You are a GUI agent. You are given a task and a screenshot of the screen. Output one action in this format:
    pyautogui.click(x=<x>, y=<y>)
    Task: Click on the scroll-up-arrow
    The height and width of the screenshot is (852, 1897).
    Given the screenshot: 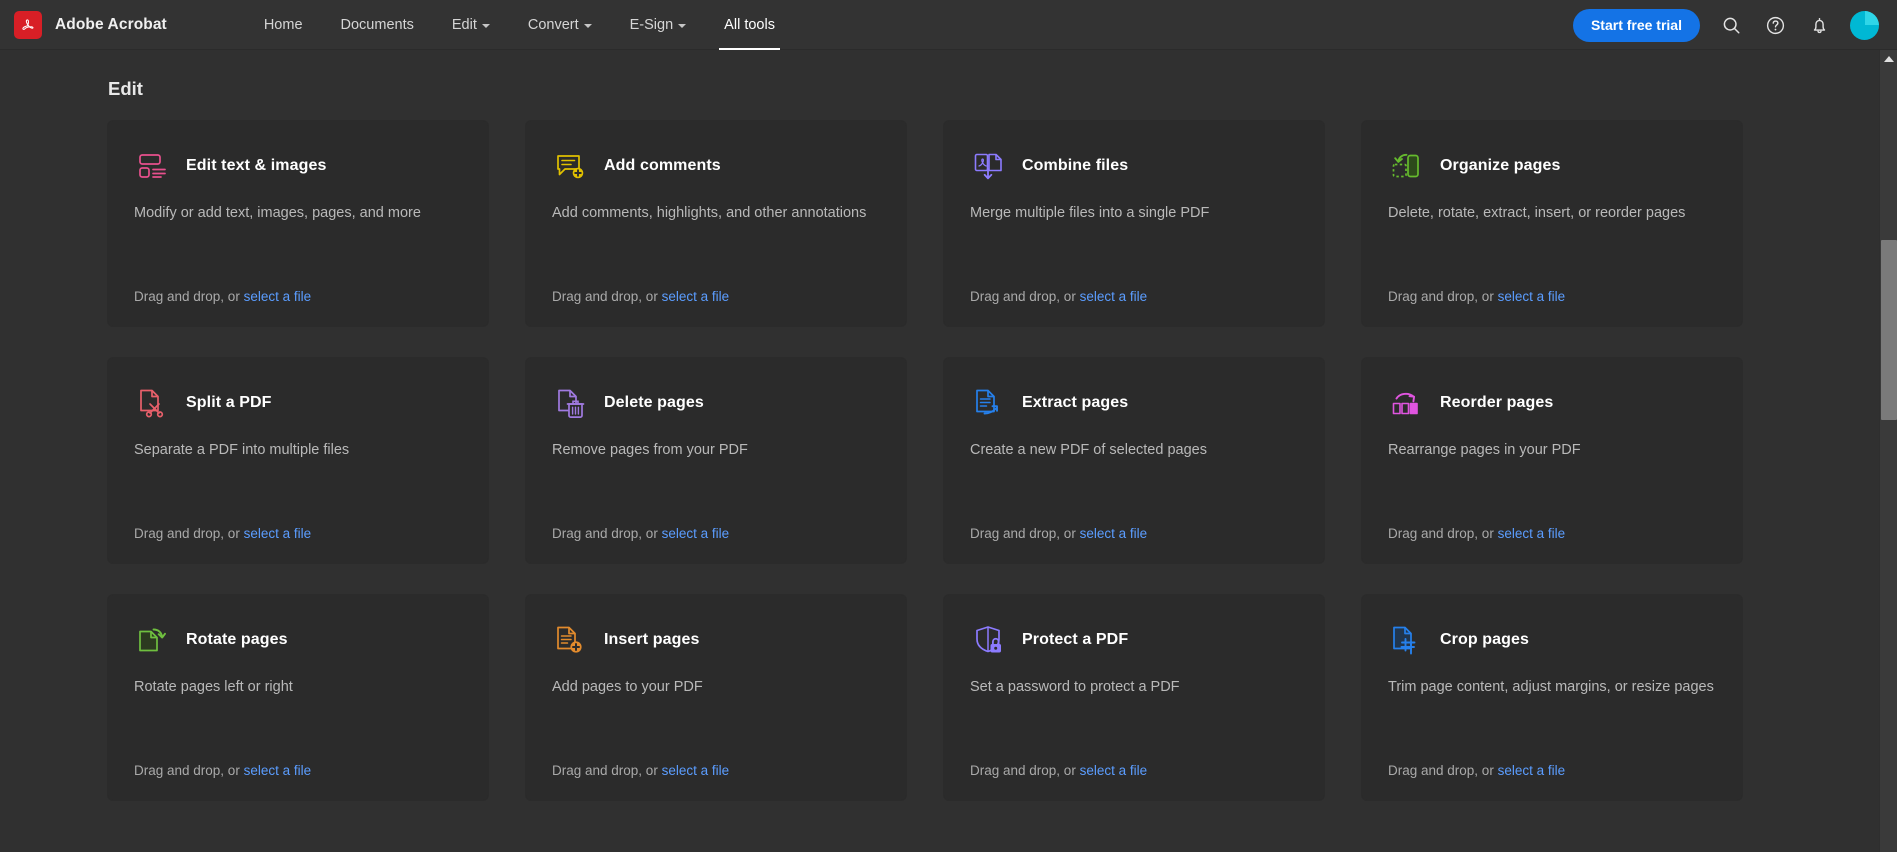 What is the action you would take?
    pyautogui.click(x=1888, y=58)
    